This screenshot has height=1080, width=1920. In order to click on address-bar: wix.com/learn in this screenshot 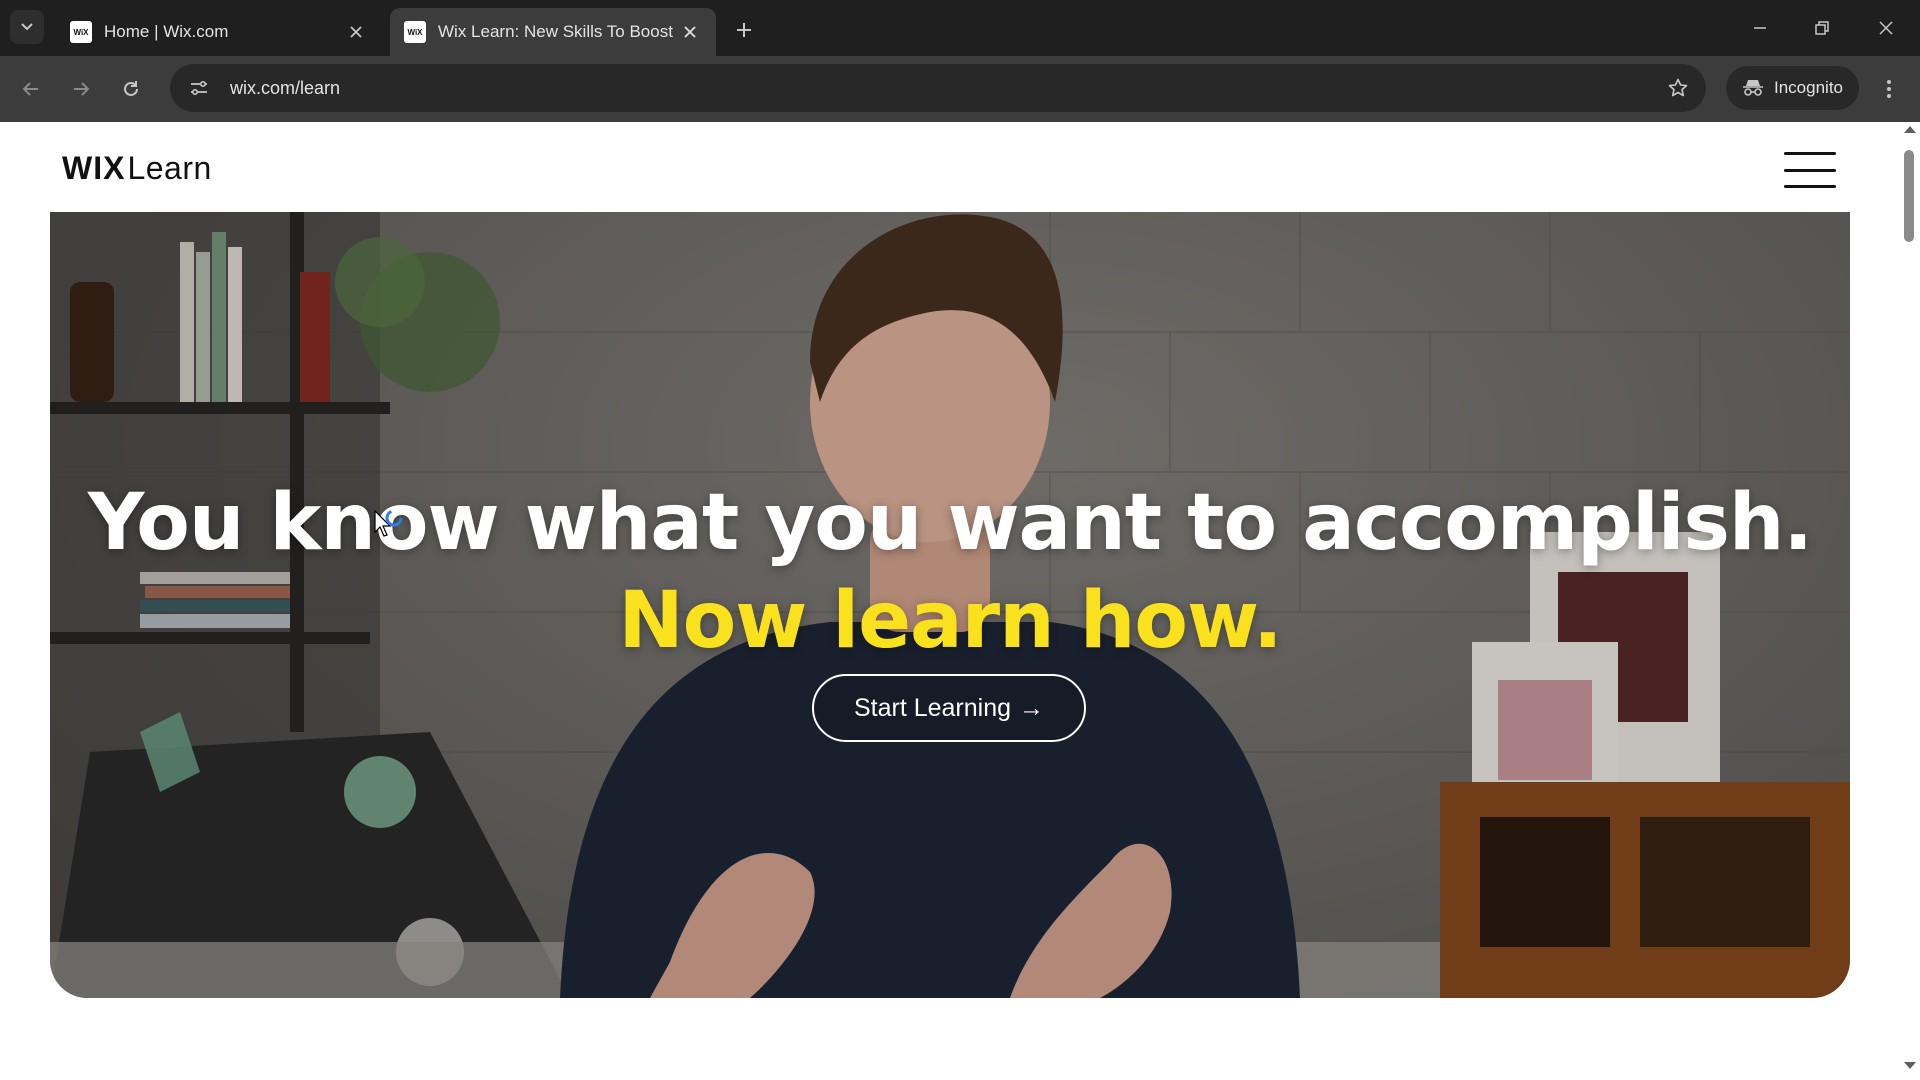, I will do `click(938, 88)`.